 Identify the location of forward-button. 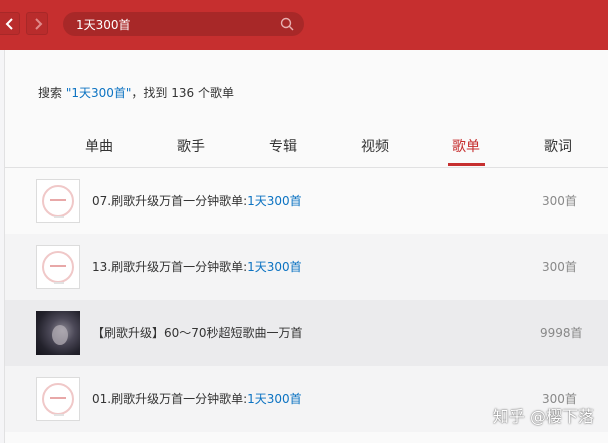
(37, 23).